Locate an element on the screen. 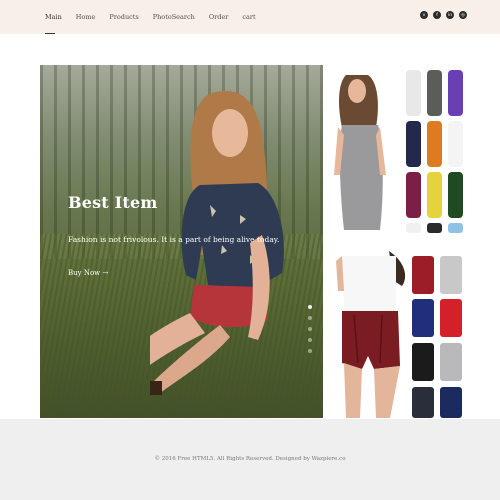 The width and height of the screenshot is (500, 500). dribbble-icon: ◎ is located at coordinates (463, 15).